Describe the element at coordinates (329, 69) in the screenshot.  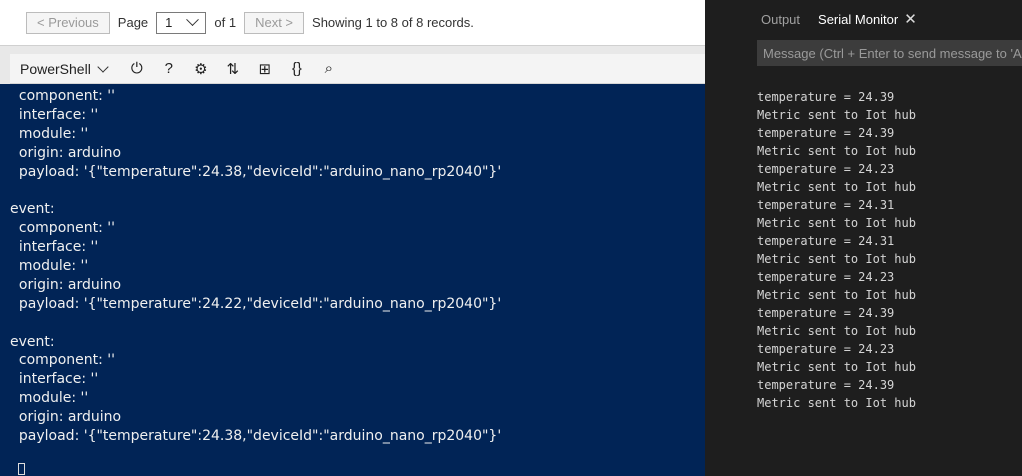
I see `web-preview-icon: ⌕` at that location.